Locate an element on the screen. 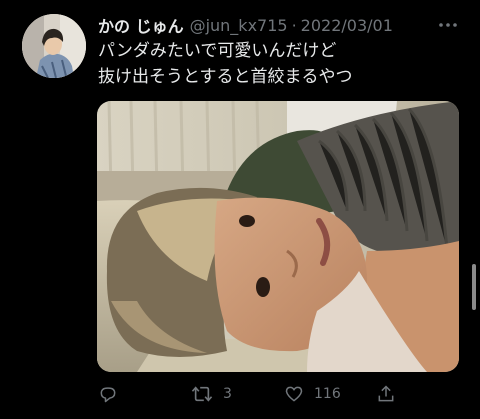 This screenshot has height=419, width=480. tweet-text-line: パンダみたいで可愛いんだけど is located at coordinates (217, 51).